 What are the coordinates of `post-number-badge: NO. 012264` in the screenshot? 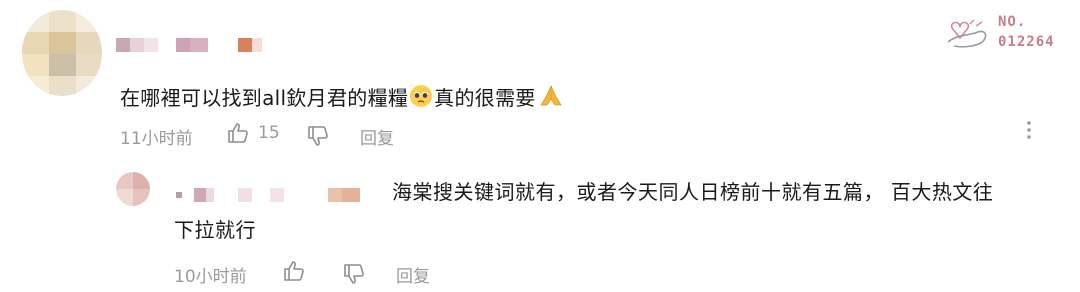 It's located at (1004, 34).